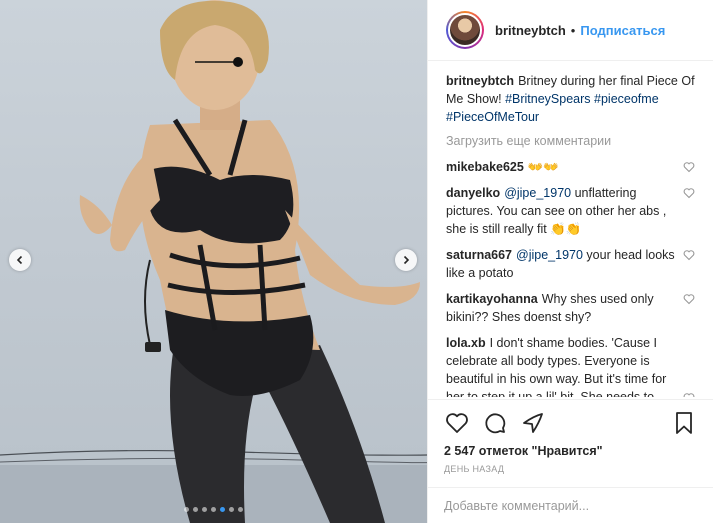 The height and width of the screenshot is (523, 713). I want to click on heart-icon, so click(457, 423).